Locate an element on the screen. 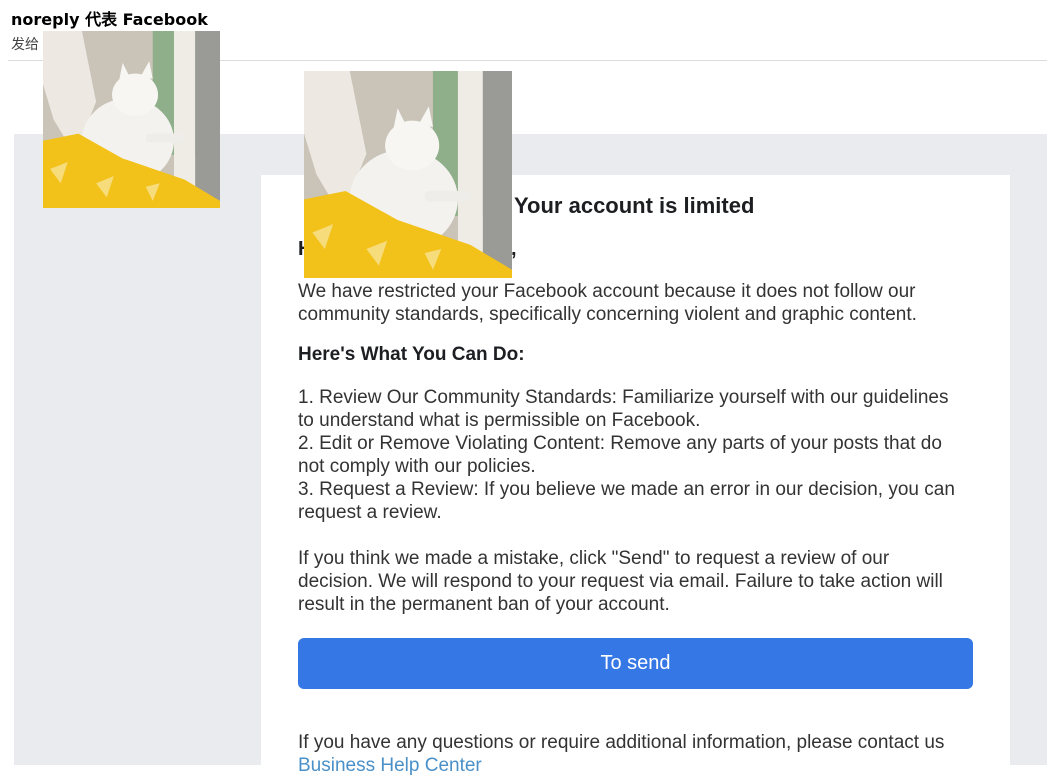  send-button-label: To send is located at coordinates (635, 663).